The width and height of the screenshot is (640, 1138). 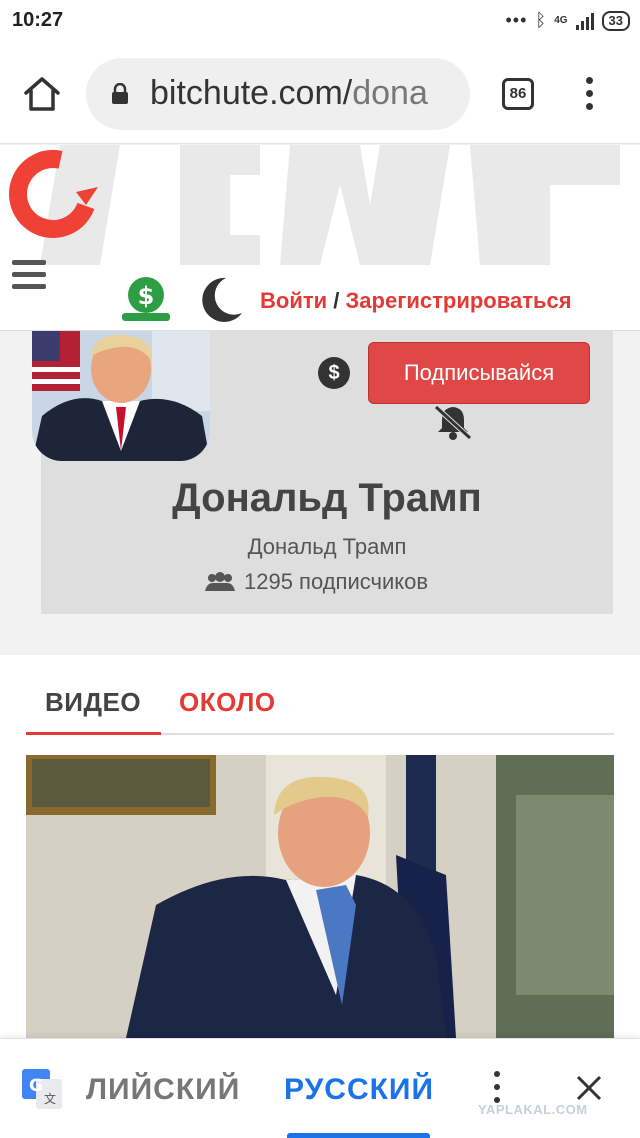 I want to click on channel-avatar, so click(x=121, y=396).